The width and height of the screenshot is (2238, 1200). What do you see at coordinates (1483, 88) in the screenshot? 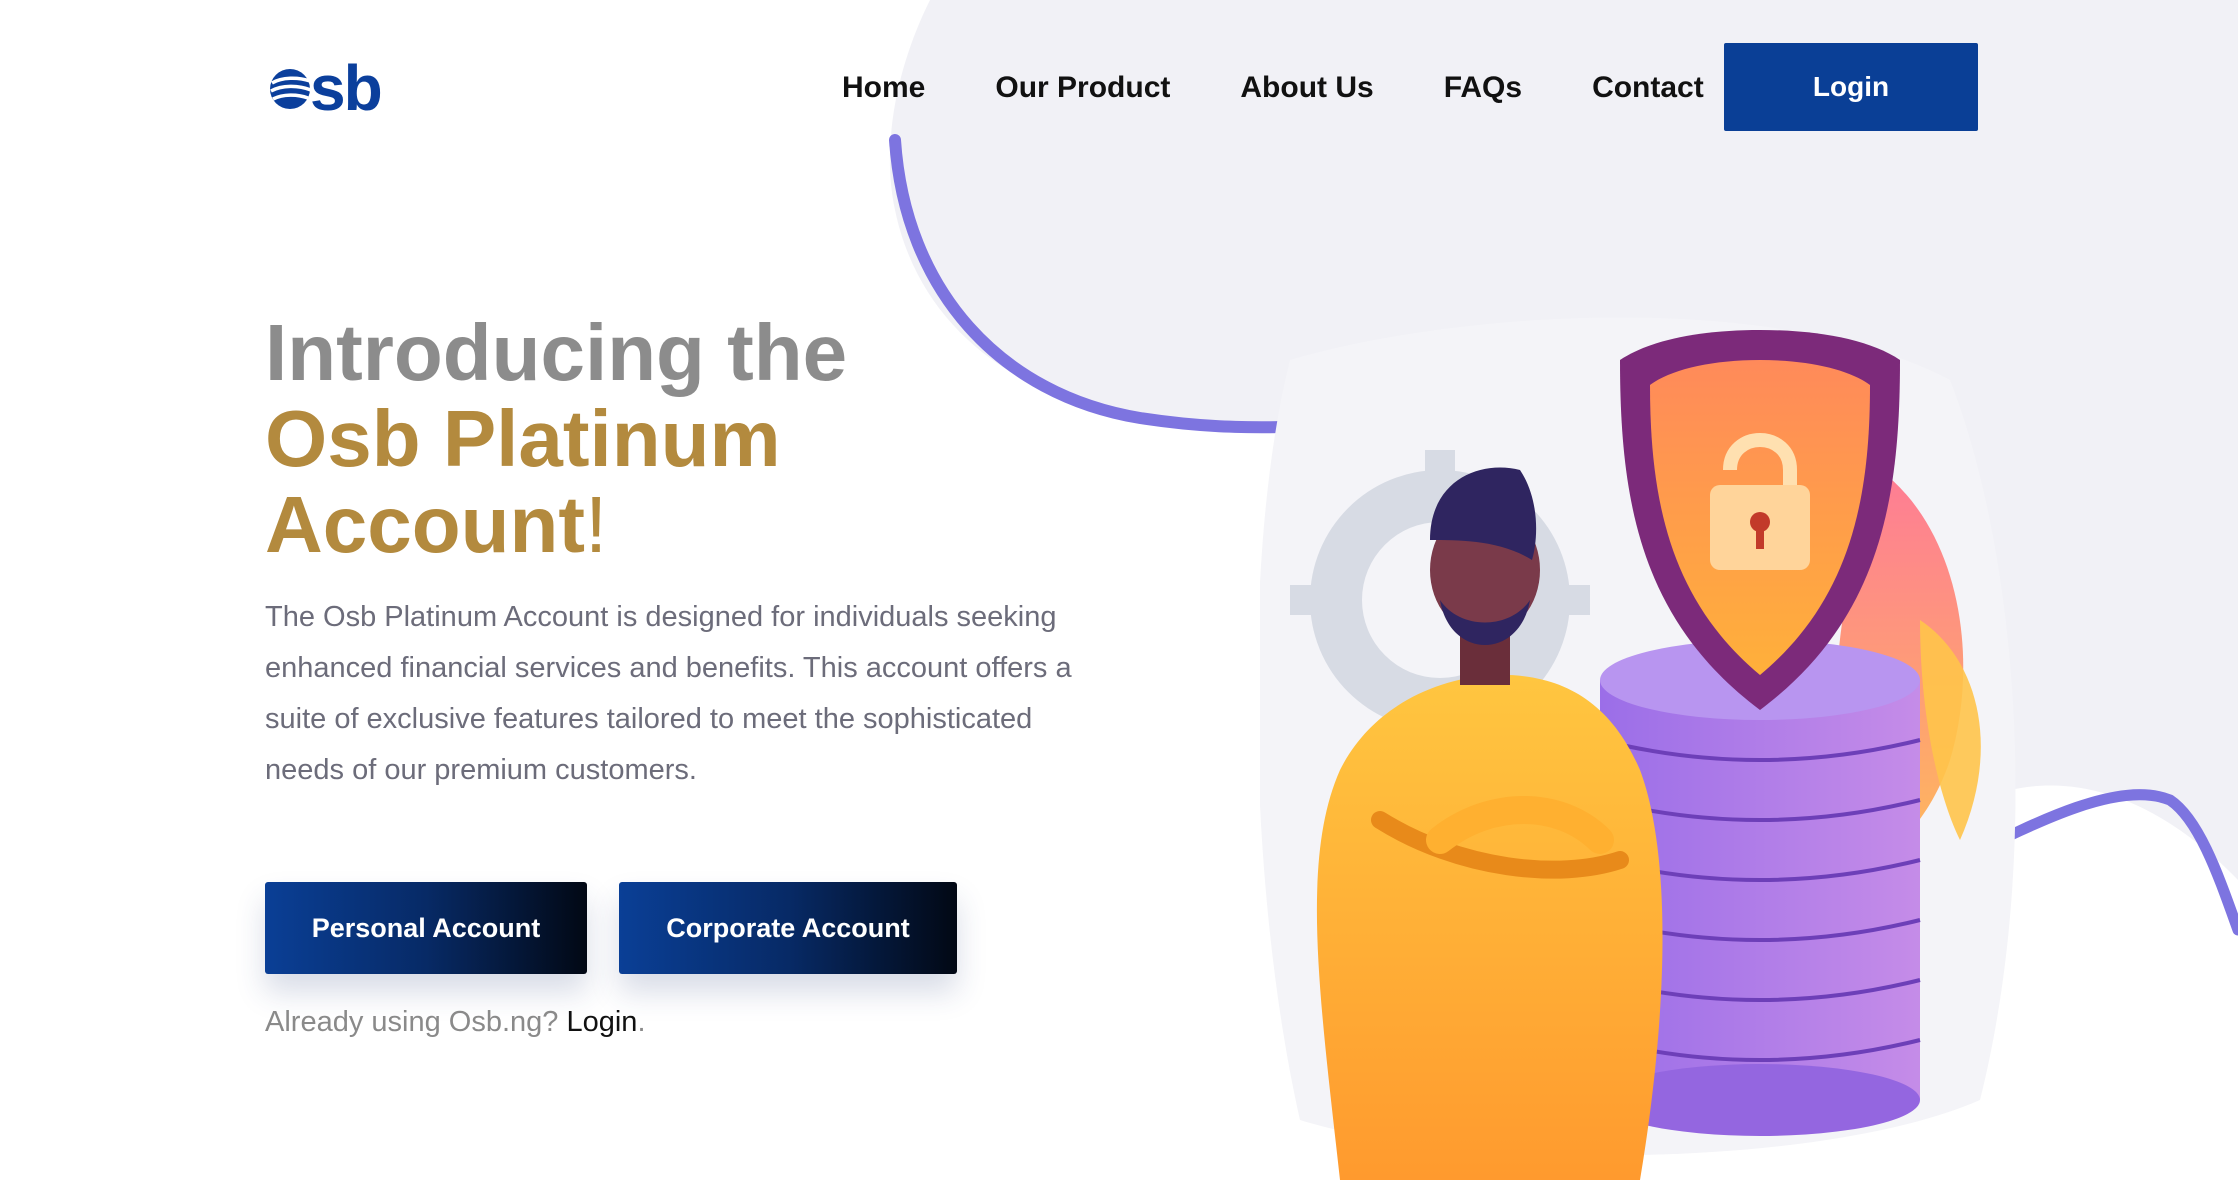
I see `nav-faqs: FAQs` at bounding box center [1483, 88].